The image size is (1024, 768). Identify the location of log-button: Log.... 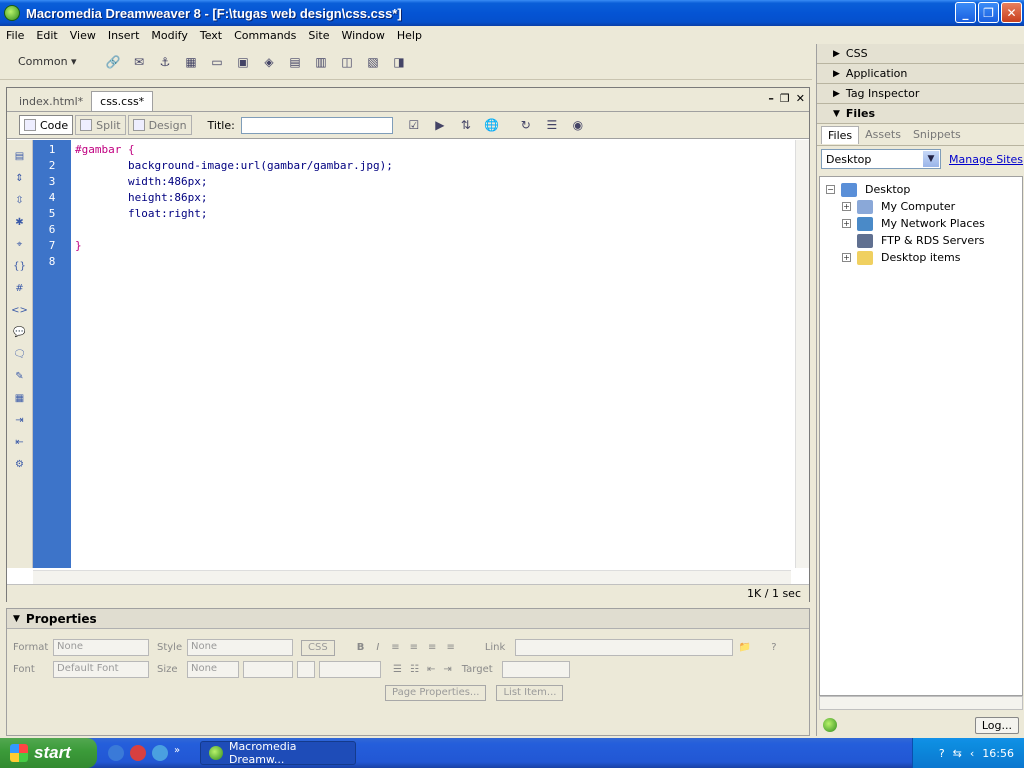
(996, 725).